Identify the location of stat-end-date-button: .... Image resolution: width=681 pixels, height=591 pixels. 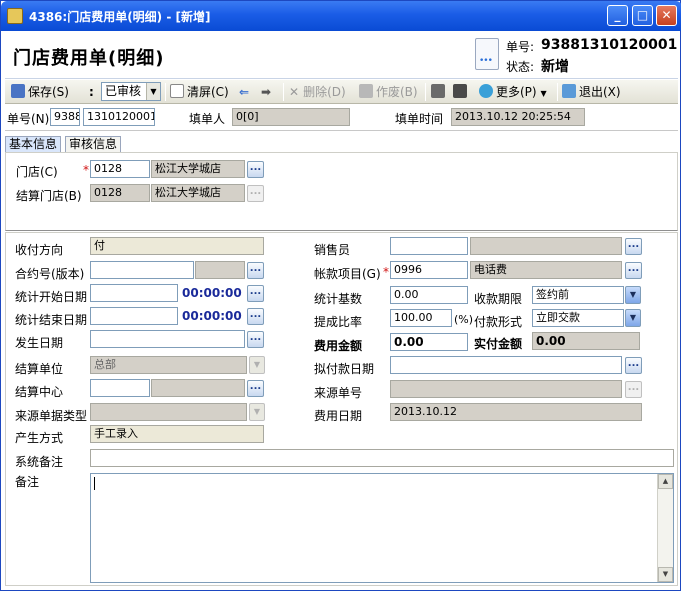
(255, 316).